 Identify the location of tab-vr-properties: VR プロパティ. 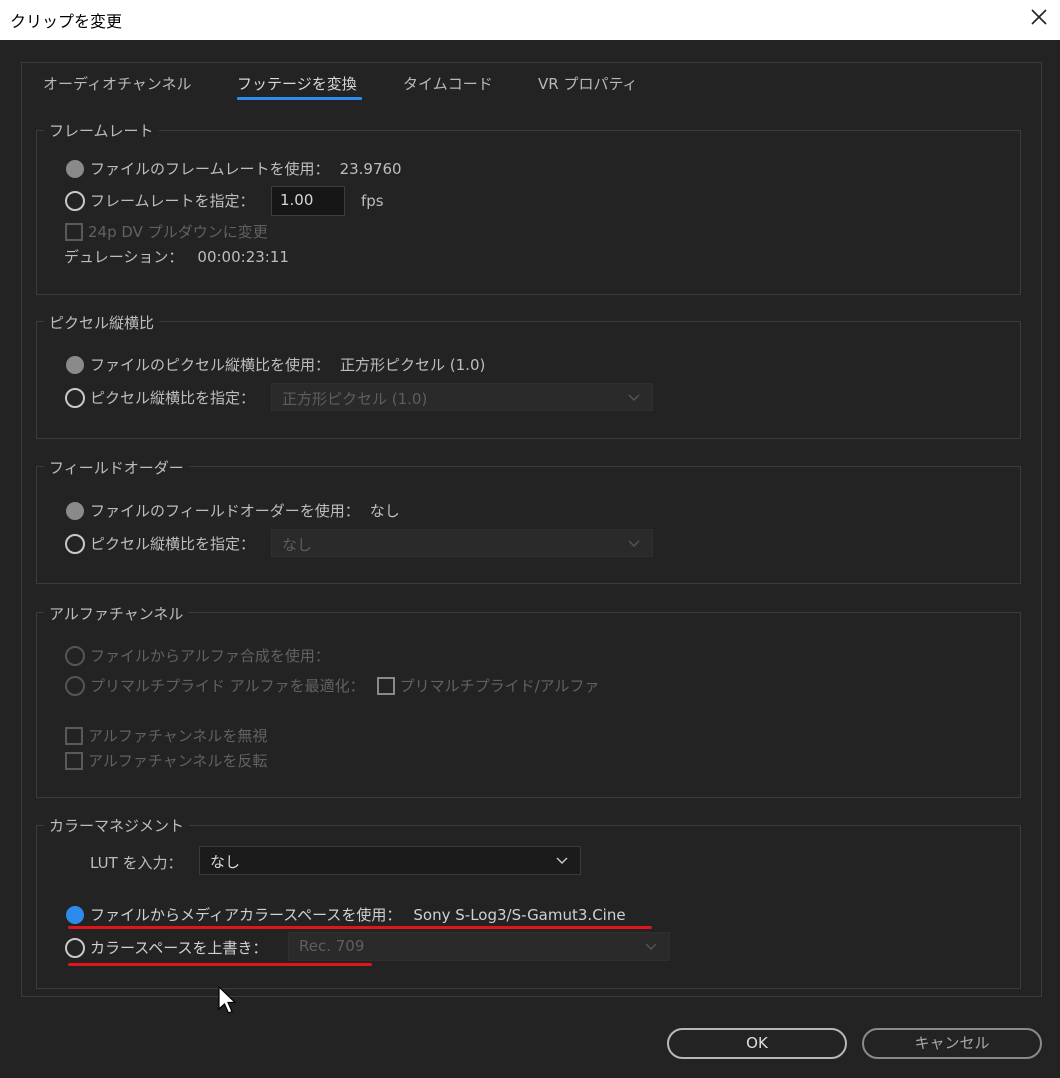
(588, 83).